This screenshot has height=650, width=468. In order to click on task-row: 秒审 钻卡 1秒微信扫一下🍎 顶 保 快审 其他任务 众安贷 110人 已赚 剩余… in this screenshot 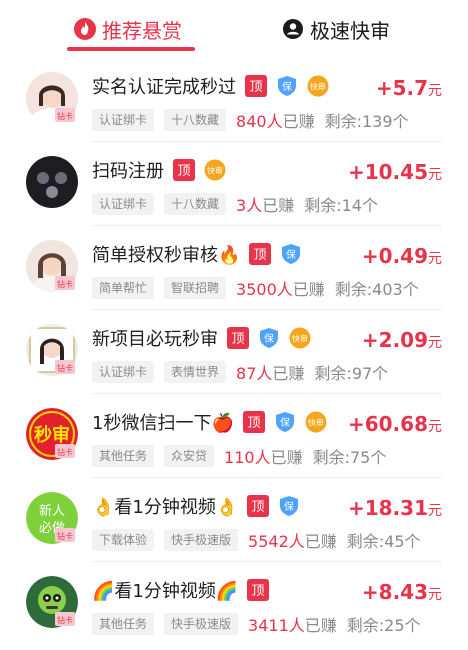, I will do `click(234, 436)`.